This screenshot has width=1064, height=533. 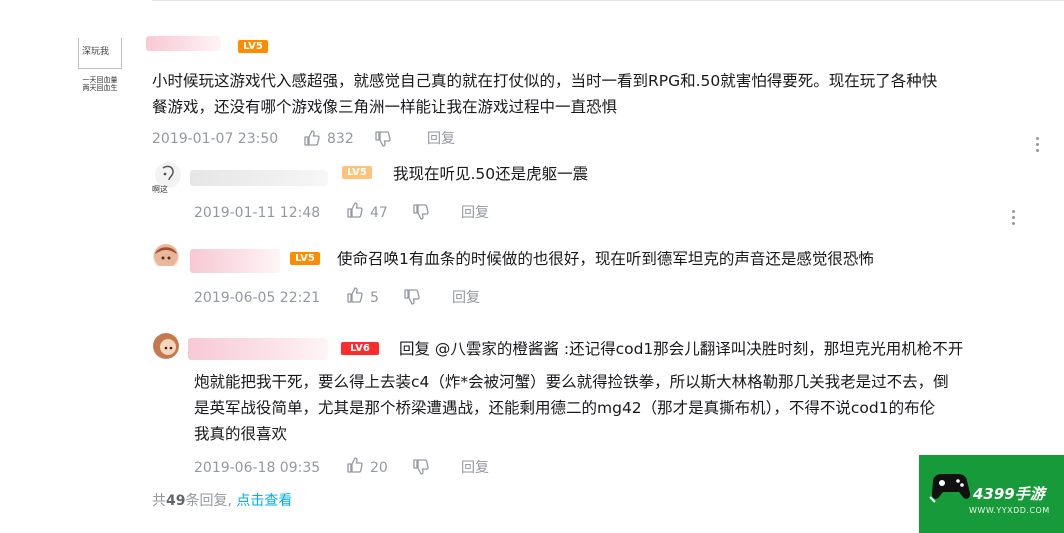 I want to click on reply-count-footer: 共49条回复, 点击查看, so click(x=222, y=501).